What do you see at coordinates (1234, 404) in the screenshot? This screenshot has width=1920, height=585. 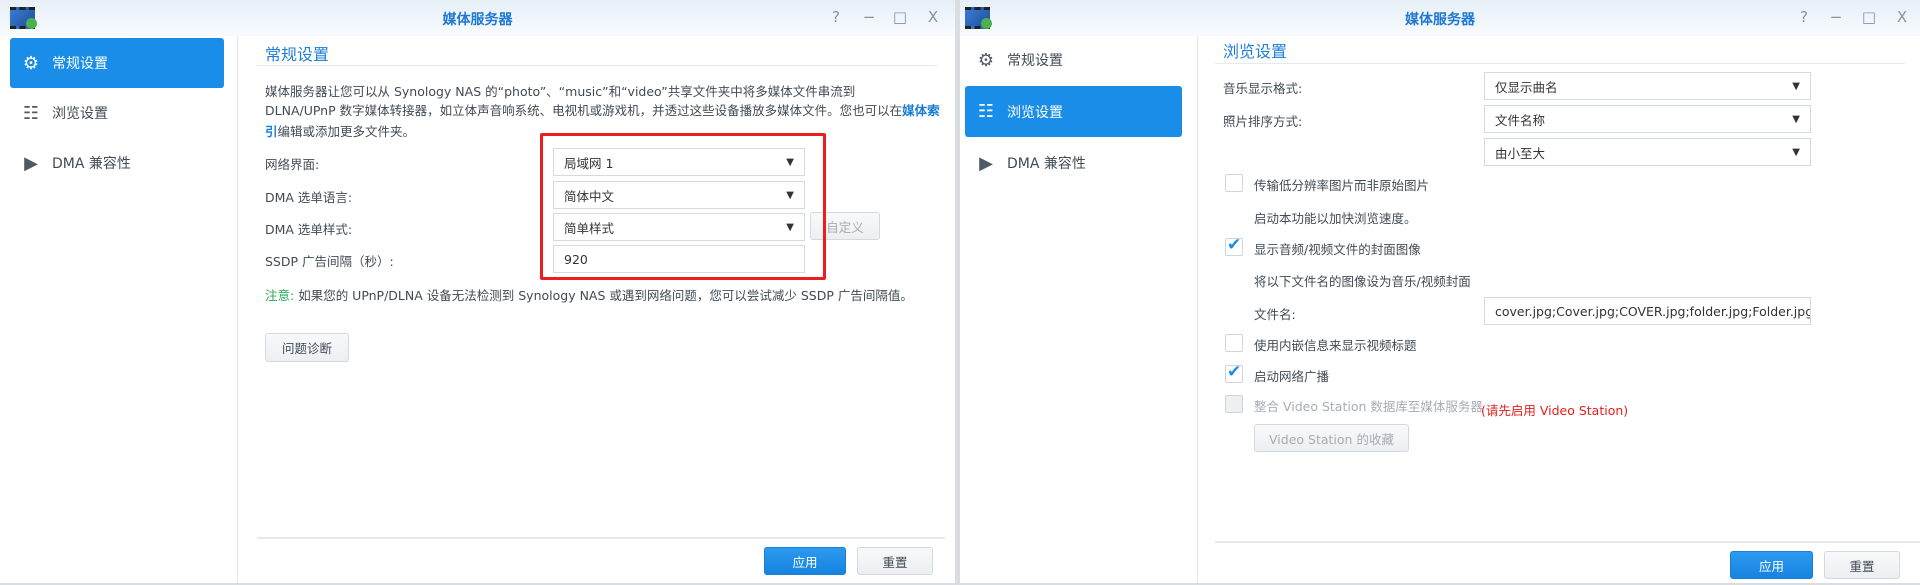 I see `video-station-checkbox` at bounding box center [1234, 404].